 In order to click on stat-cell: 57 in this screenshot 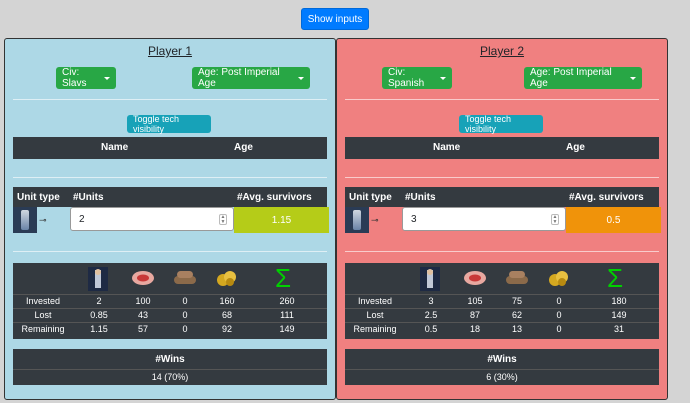, I will do `click(143, 329)`.